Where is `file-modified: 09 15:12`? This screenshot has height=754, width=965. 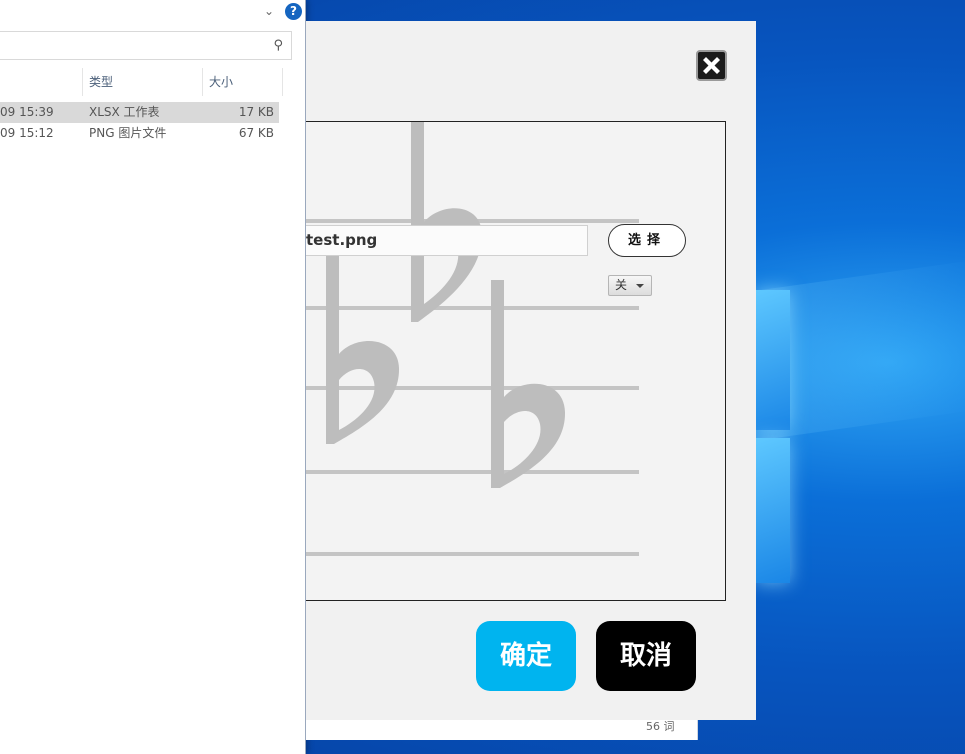
file-modified: 09 15:12 is located at coordinates (27, 133).